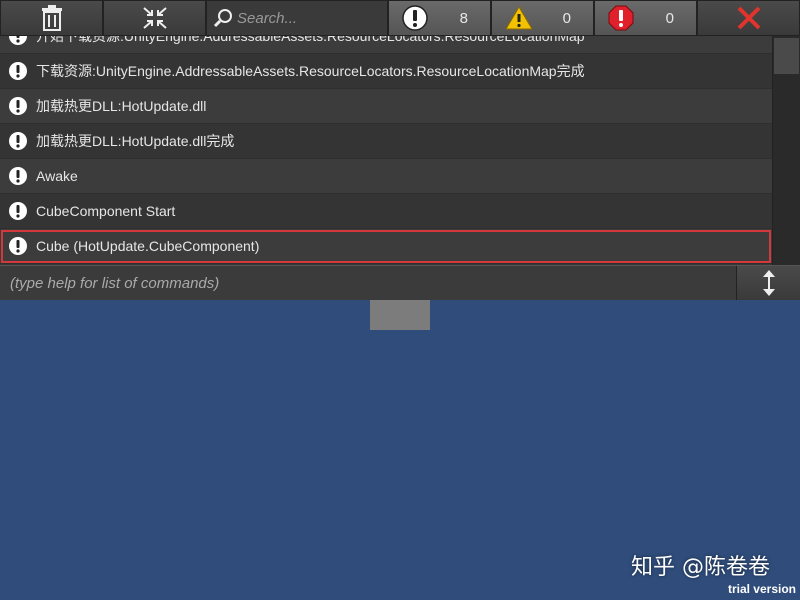 The image size is (800, 600). I want to click on resize-button, so click(768, 283).